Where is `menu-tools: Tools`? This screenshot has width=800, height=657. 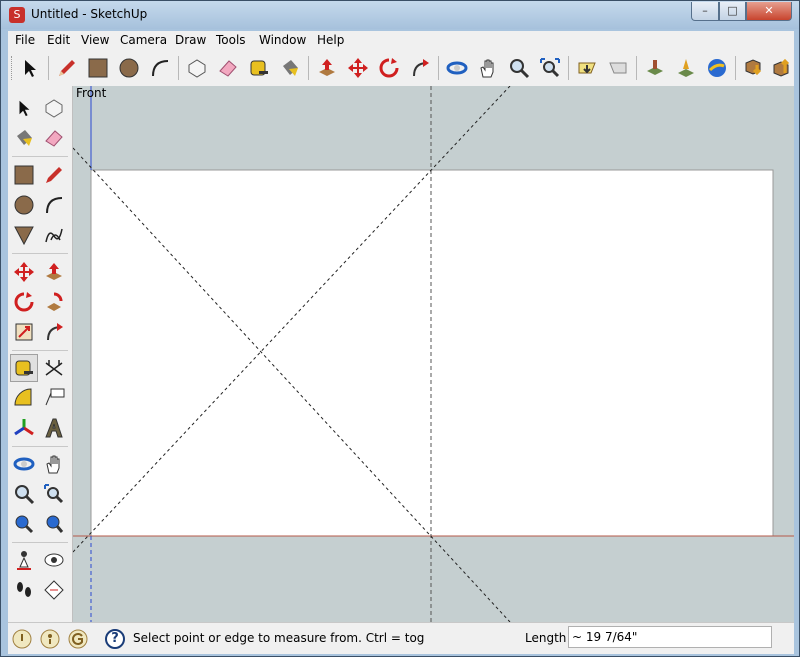 menu-tools: Tools is located at coordinates (231, 40).